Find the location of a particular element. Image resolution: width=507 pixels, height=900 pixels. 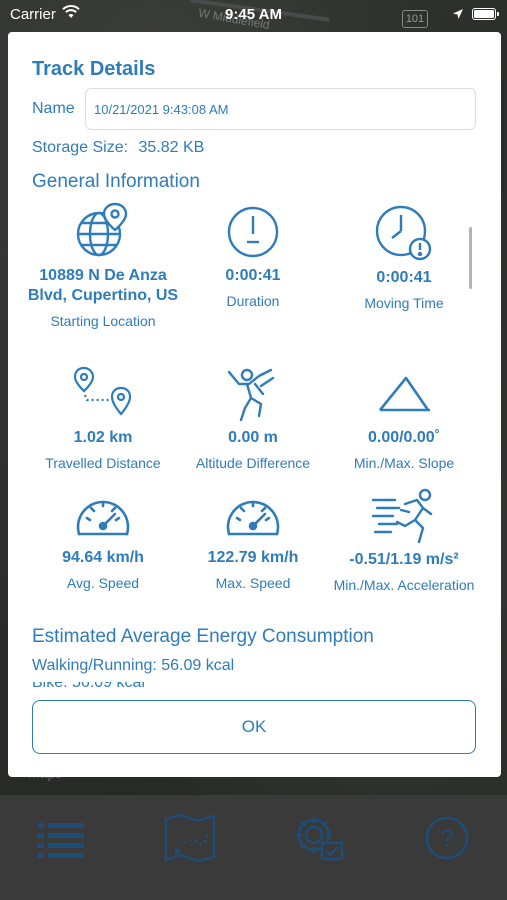

energy-bike-clip: Bike: 56.09 kcal is located at coordinates (182, 687).